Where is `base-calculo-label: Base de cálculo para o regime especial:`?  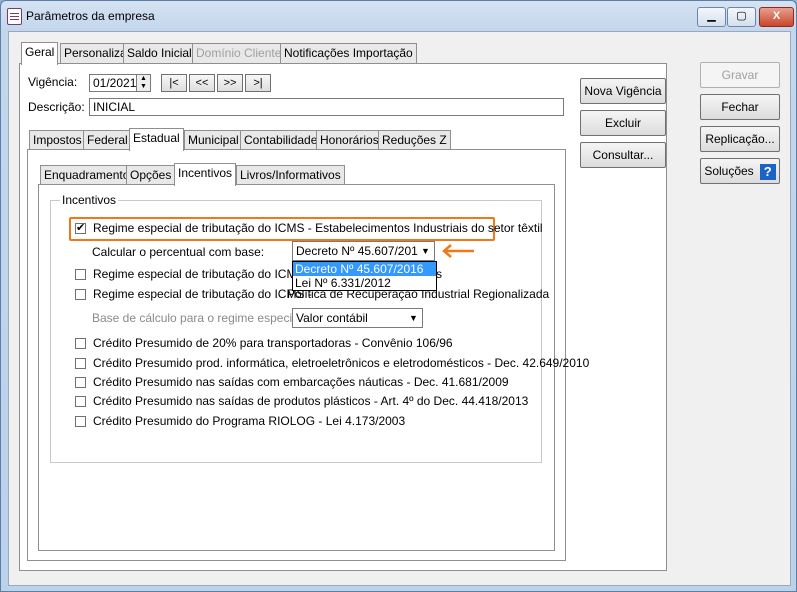 base-calculo-label: Base de cálculo para o regime especial: is located at coordinates (198, 318).